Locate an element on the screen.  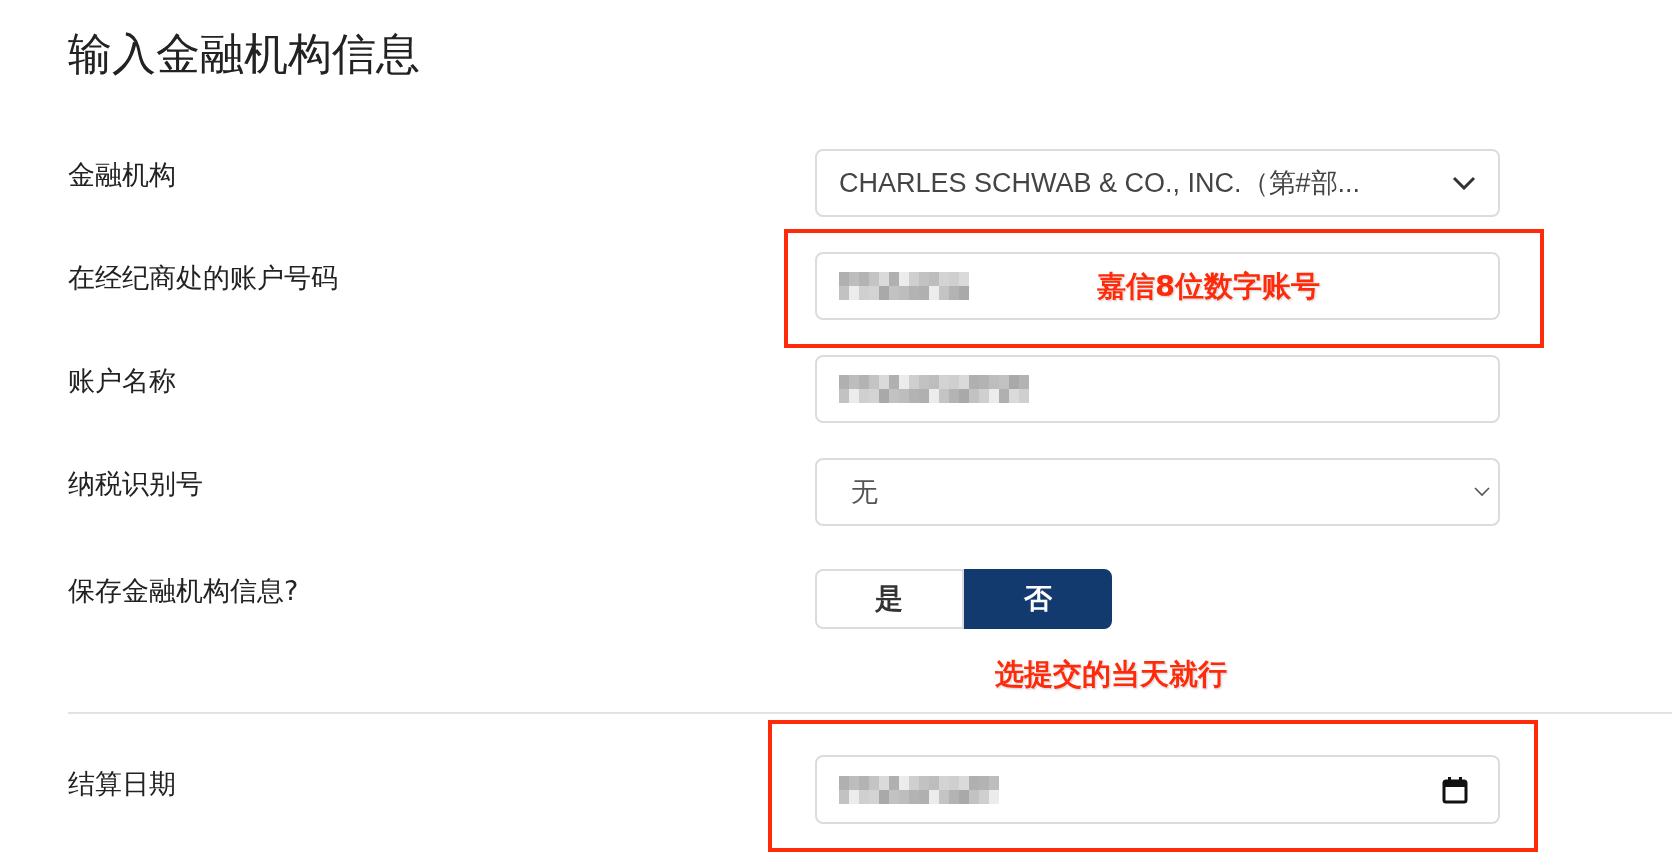
annotation-text: 选提交的当天就行 is located at coordinates (1111, 674).